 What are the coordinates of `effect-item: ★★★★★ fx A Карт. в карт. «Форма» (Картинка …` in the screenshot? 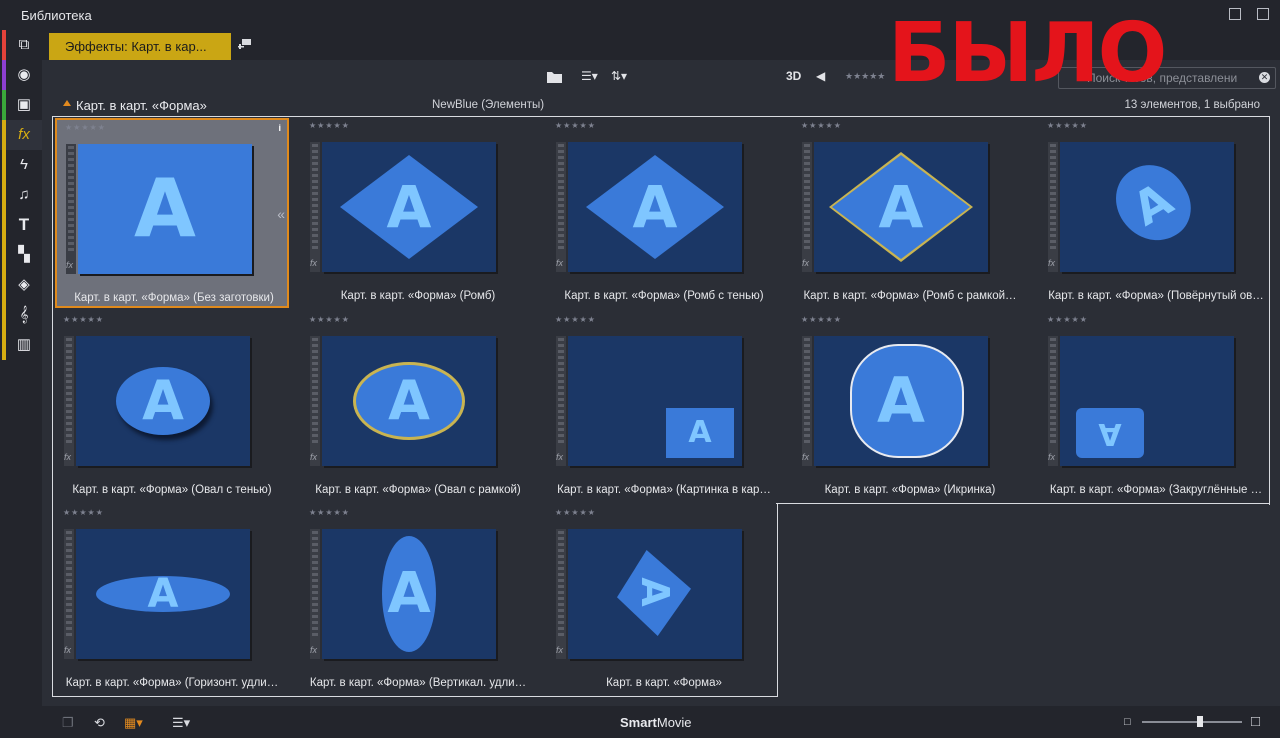 It's located at (664, 407).